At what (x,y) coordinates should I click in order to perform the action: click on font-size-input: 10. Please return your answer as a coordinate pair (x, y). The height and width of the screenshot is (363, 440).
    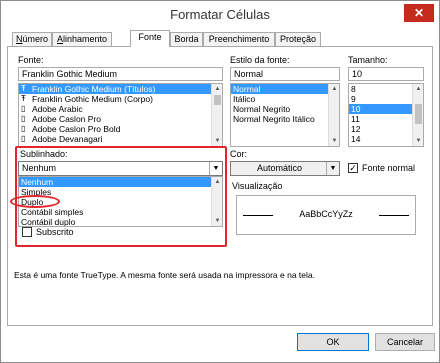
    Looking at the image, I should click on (386, 74).